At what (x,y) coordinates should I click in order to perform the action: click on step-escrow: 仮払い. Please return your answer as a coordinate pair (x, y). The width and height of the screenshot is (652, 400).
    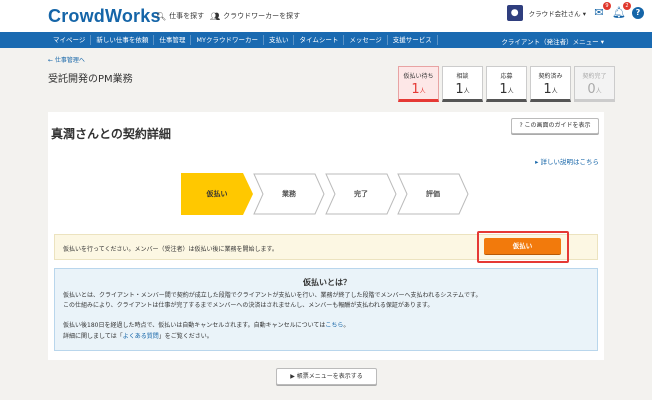
    Looking at the image, I should click on (217, 194).